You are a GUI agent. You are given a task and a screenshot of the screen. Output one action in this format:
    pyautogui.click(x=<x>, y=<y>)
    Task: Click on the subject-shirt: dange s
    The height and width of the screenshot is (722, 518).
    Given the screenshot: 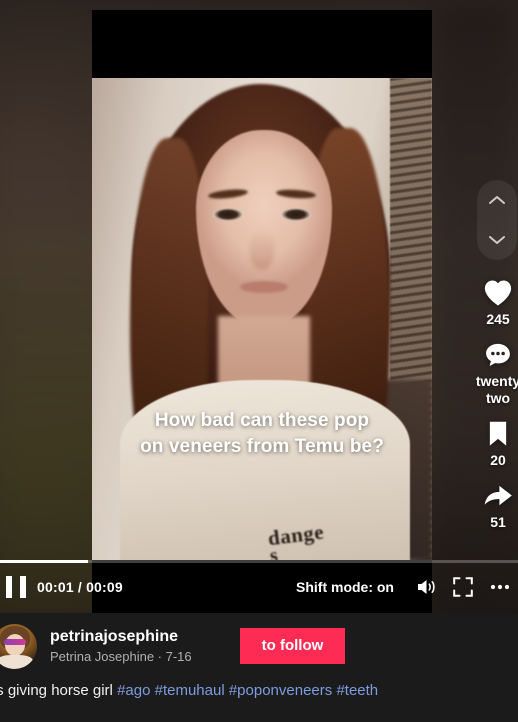 What is the action you would take?
    pyautogui.click(x=265, y=470)
    